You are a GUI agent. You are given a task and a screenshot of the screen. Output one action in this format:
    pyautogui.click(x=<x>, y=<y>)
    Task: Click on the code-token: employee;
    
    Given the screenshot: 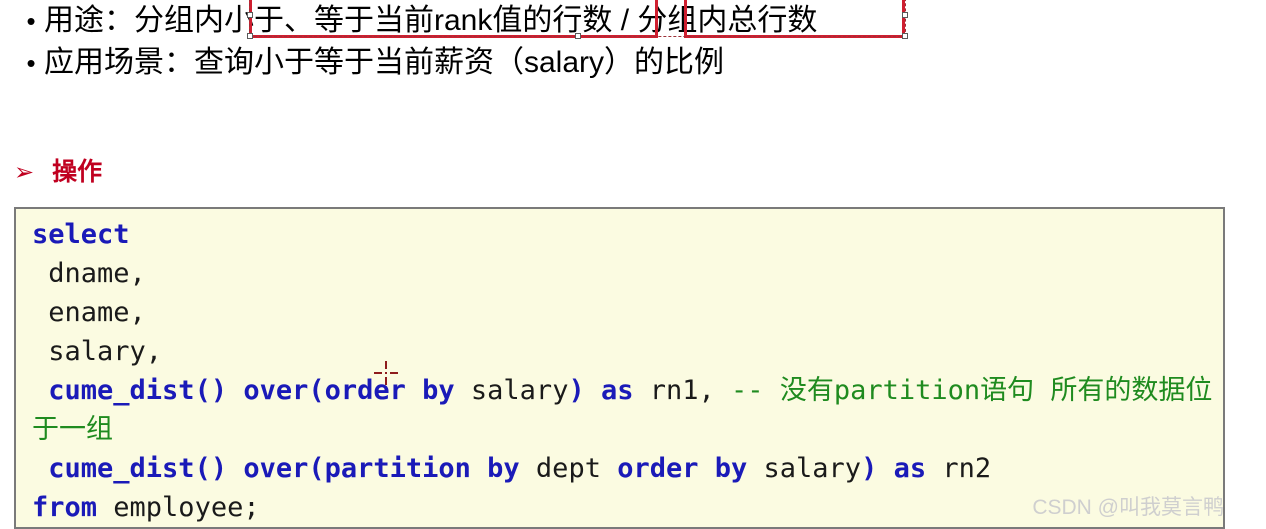 What is the action you would take?
    pyautogui.click(x=178, y=507)
    